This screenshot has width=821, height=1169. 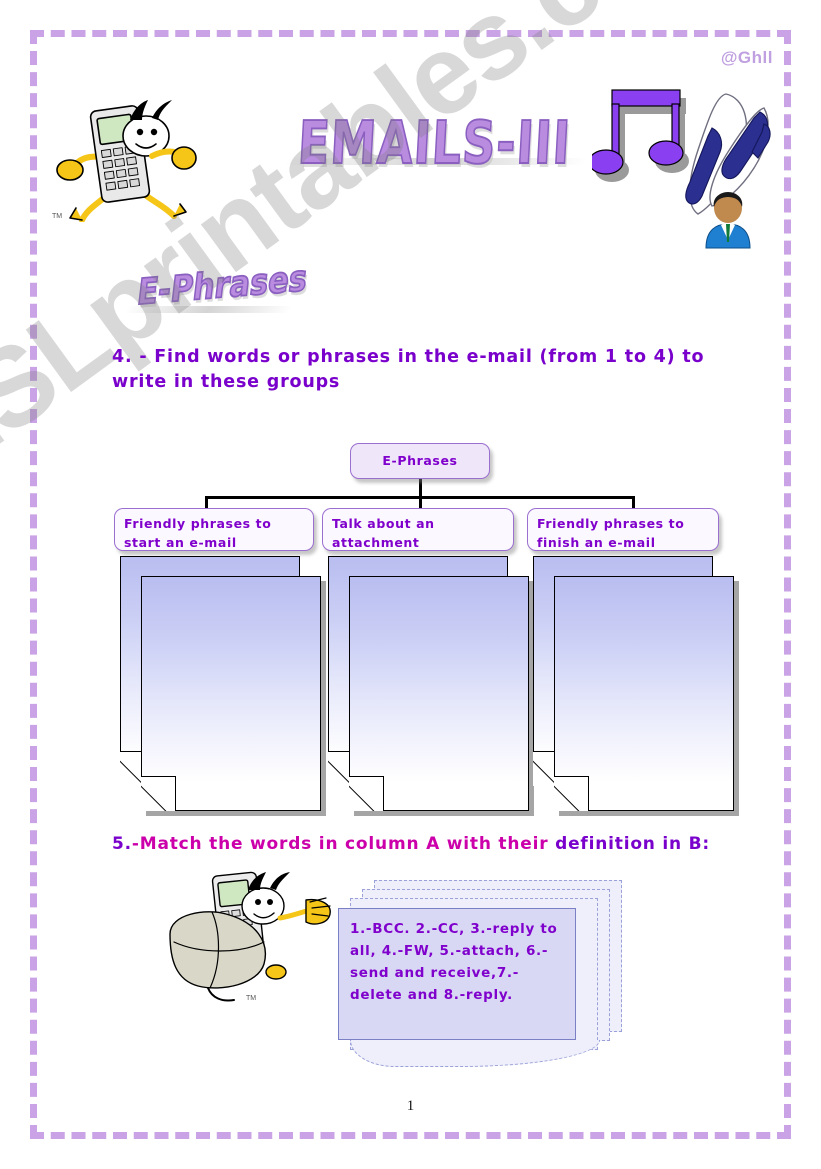 What do you see at coordinates (214, 529) in the screenshot?
I see `diagram-branch-start: Friendly phrases to start an e-mail` at bounding box center [214, 529].